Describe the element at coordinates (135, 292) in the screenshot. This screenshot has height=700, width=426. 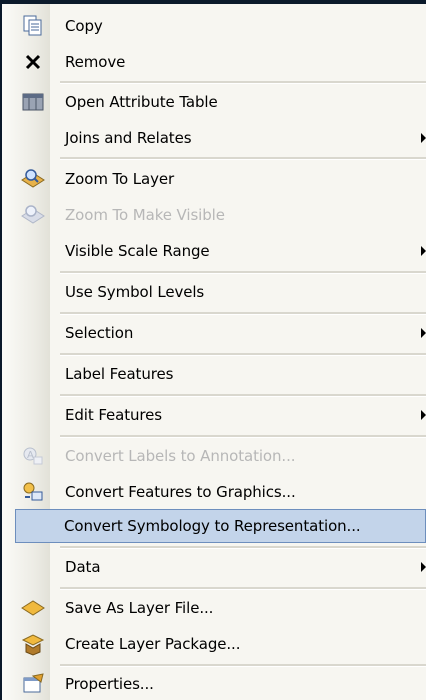
I see `menu-item-label: Use Symbol Levels` at that location.